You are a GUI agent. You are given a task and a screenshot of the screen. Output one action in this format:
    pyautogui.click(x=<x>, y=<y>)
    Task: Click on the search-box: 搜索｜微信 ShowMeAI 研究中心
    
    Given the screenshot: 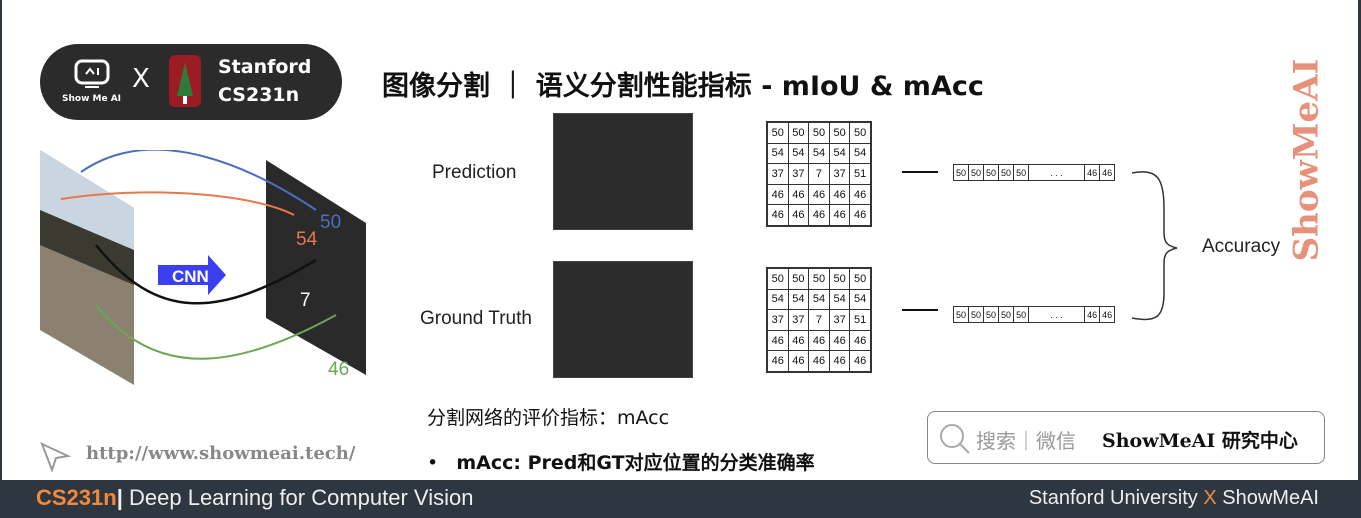 What is the action you would take?
    pyautogui.click(x=1126, y=437)
    